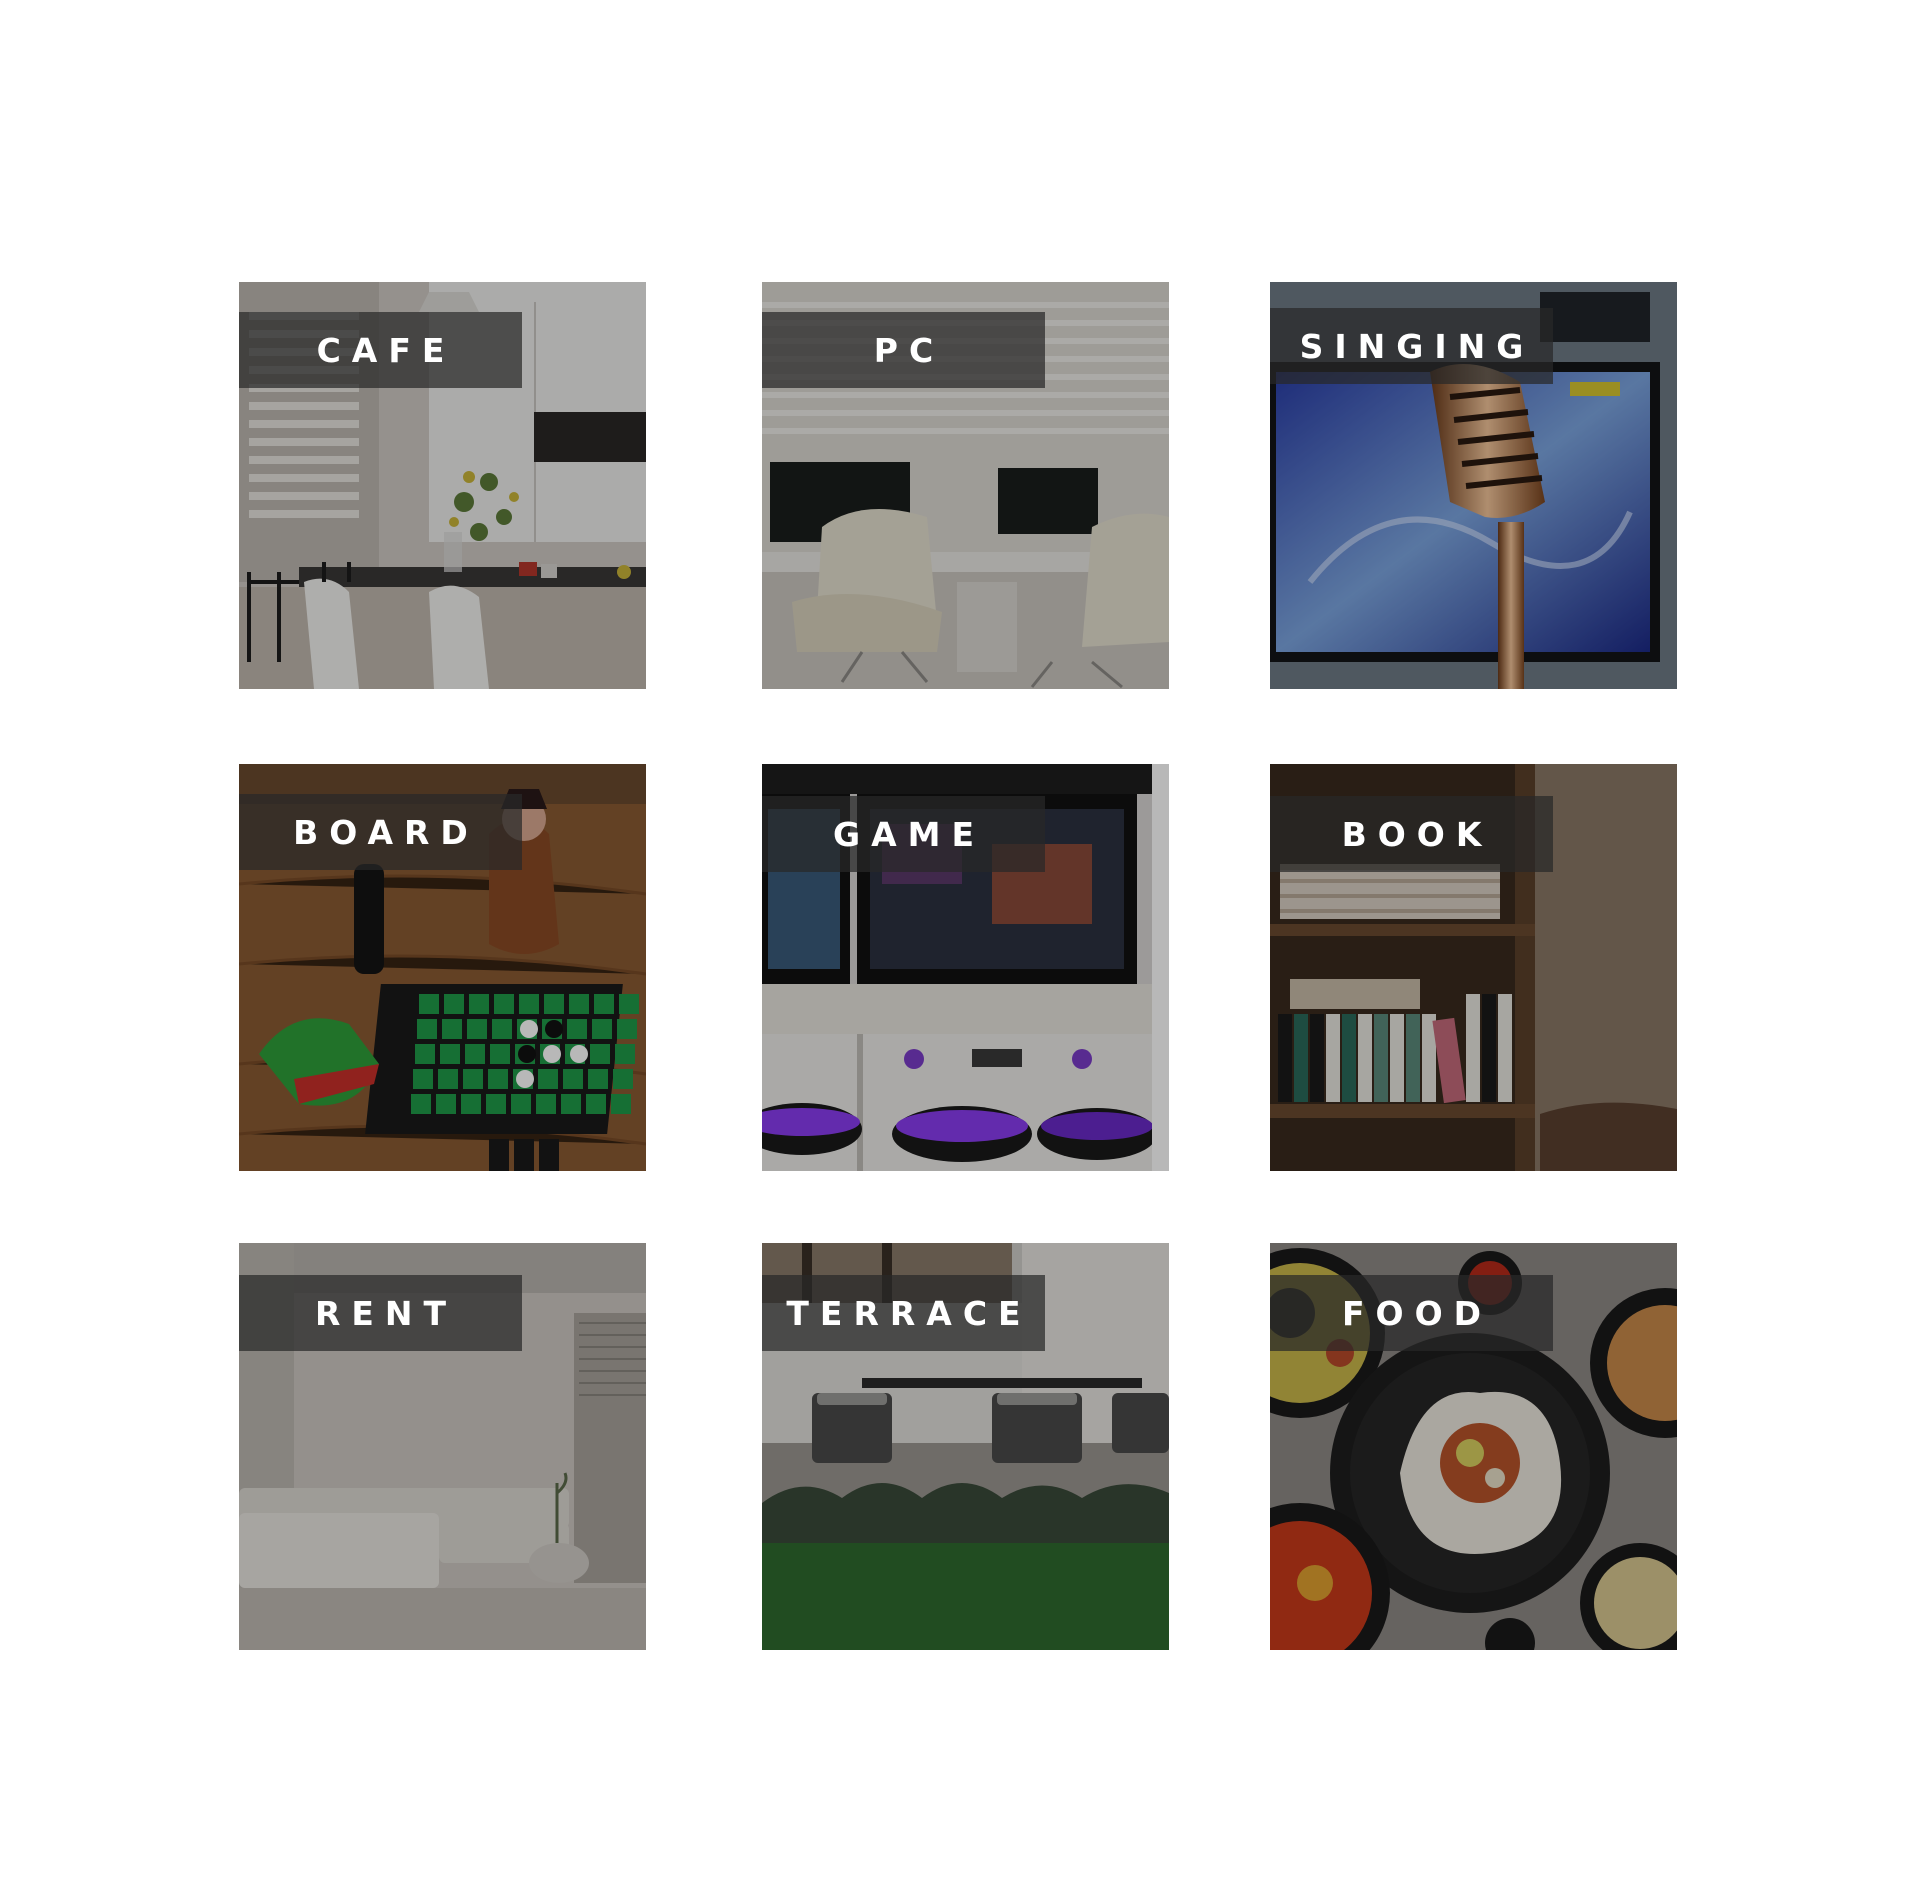  I want to click on tile-food: FOOD, so click(1473, 1446).